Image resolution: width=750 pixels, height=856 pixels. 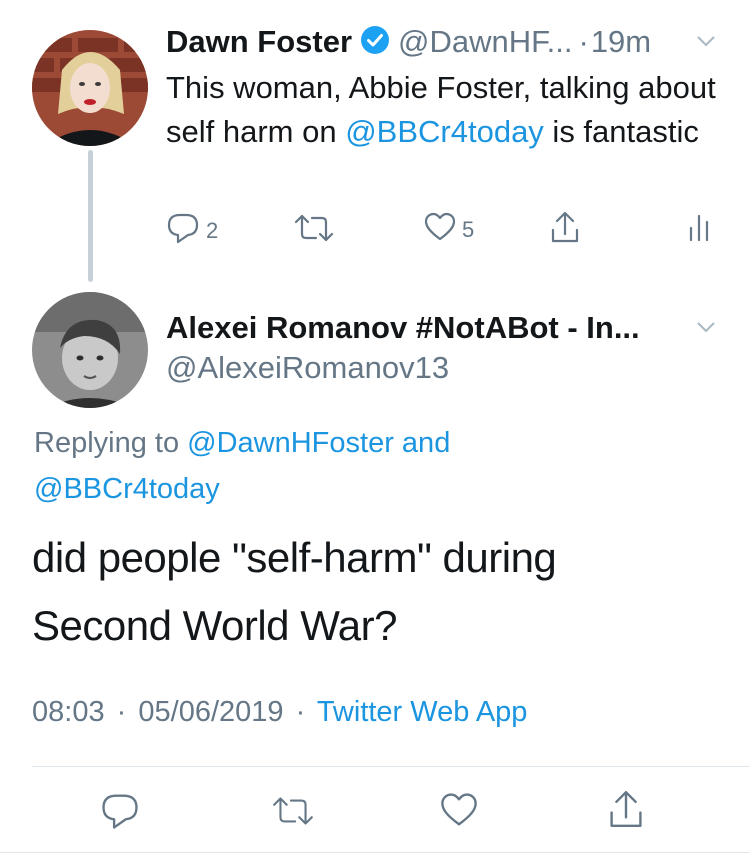 I want to click on author-name: Dawn Foster, so click(x=259, y=42).